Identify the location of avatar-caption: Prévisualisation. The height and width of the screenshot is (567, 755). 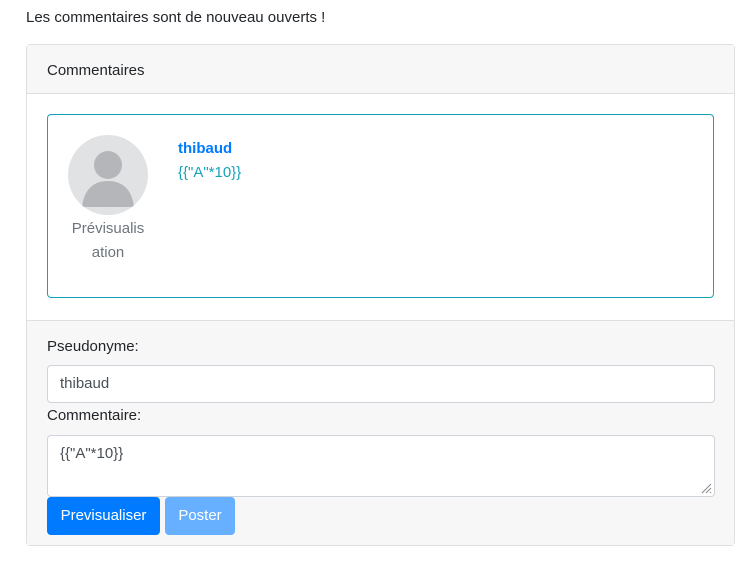
(108, 240).